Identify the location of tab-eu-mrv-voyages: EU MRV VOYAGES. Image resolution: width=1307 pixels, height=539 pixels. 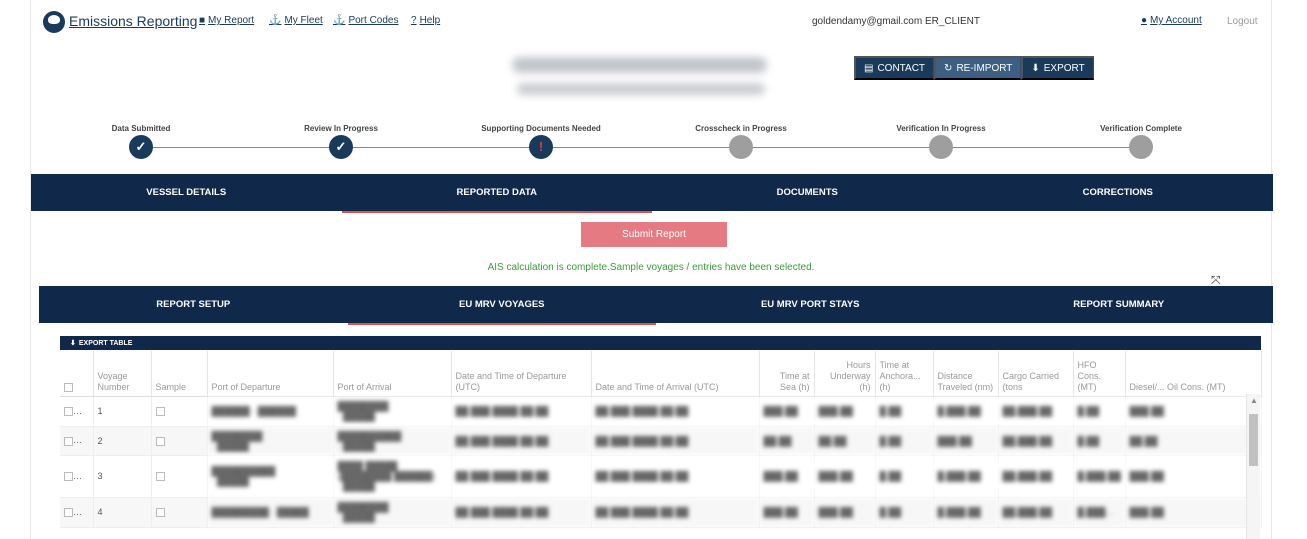
(502, 305).